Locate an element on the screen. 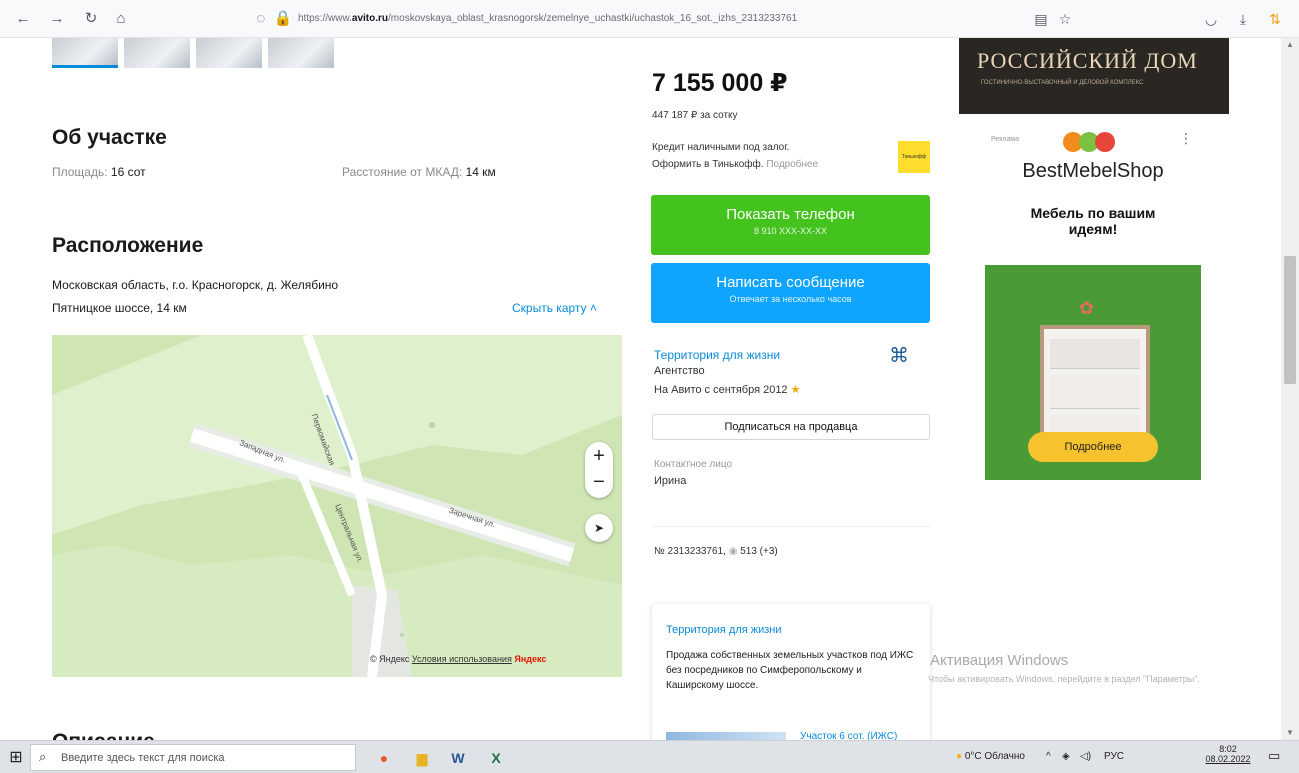 Image resolution: width=1299 pixels, height=773 pixels. distance-value: 14 км is located at coordinates (480, 172).